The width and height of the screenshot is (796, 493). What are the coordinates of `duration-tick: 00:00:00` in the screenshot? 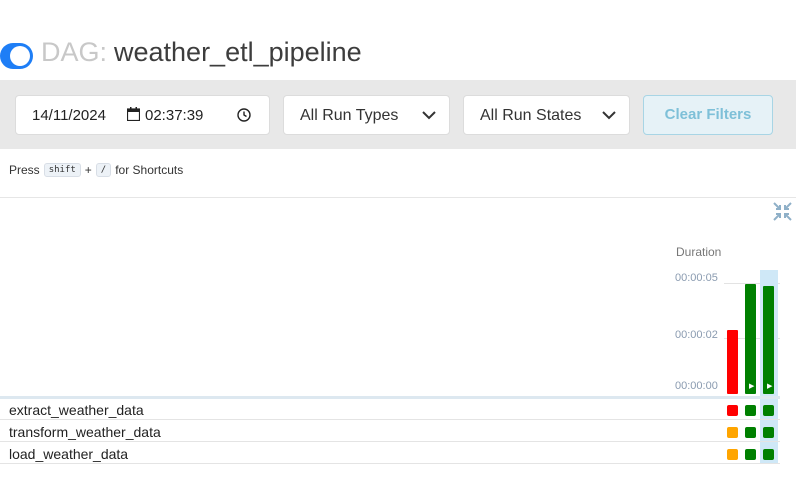 It's located at (696, 386).